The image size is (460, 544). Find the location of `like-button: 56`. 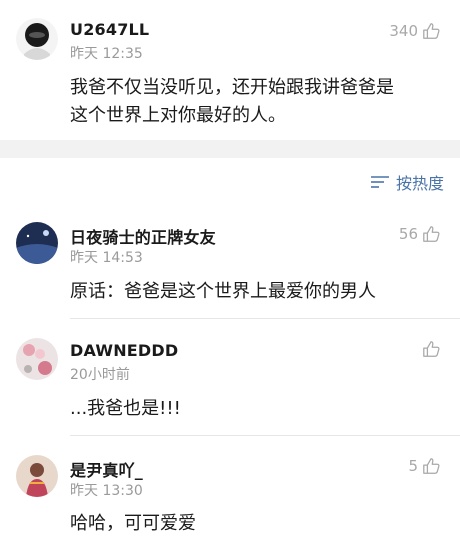

like-button: 56 is located at coordinates (419, 234).